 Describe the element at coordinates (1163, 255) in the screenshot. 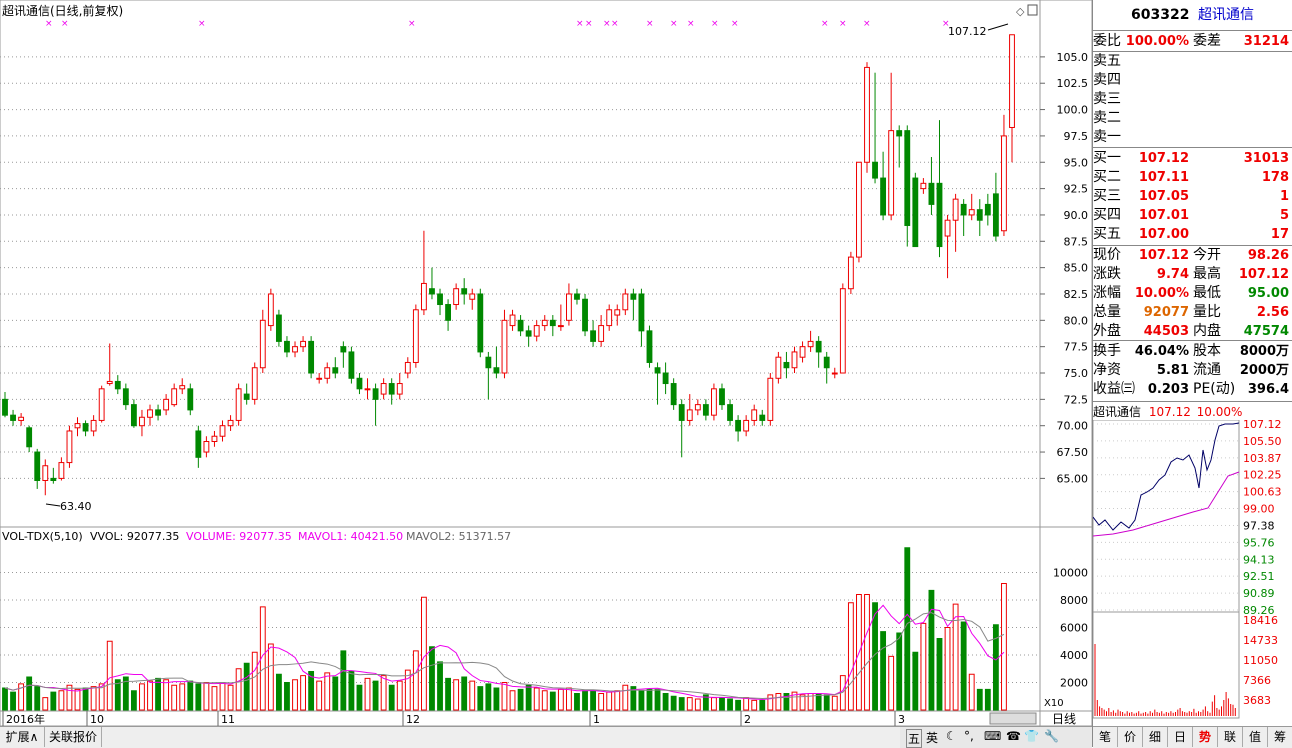

I see `quote-value: 107.12` at that location.